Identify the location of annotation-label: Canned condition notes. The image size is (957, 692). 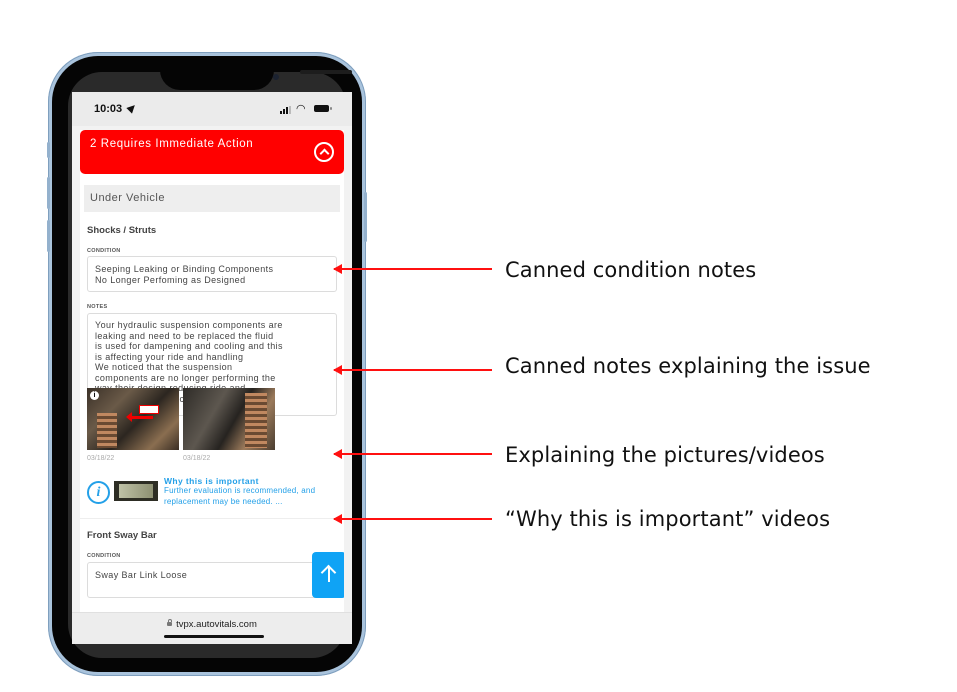
(631, 270).